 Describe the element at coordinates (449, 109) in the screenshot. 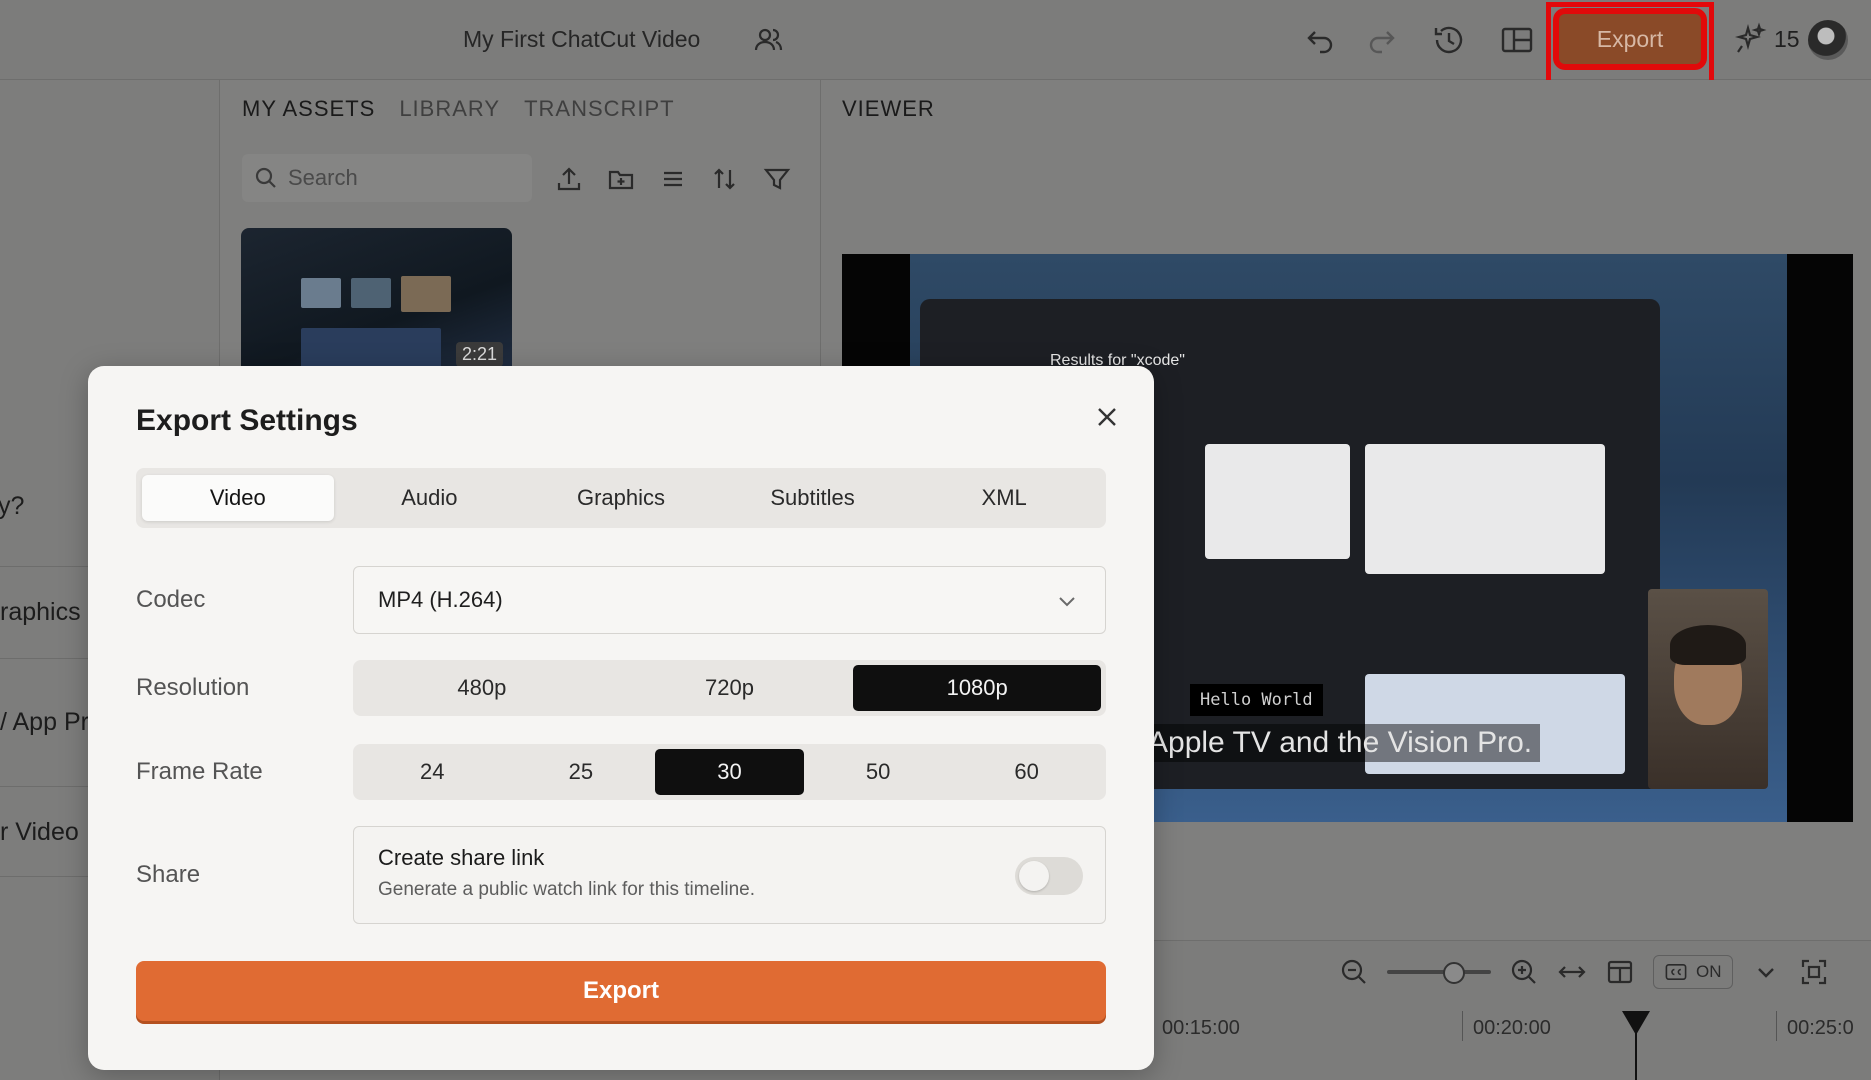

I see `tab-library: LIBRARY` at that location.